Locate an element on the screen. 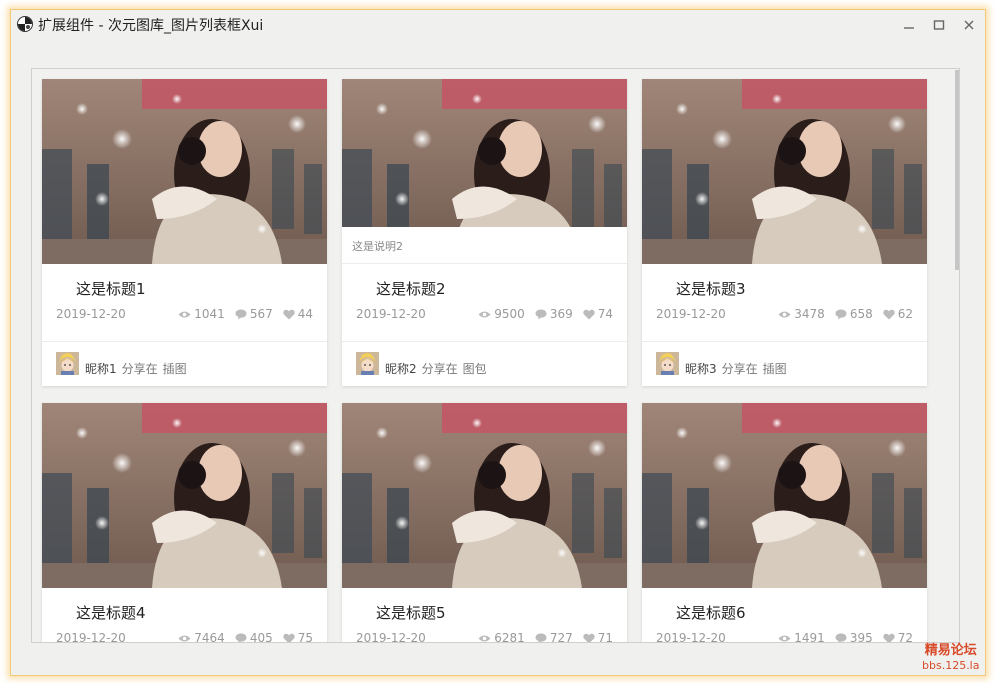 This screenshot has width=995, height=683. view-count: 3478 is located at coordinates (801, 314).